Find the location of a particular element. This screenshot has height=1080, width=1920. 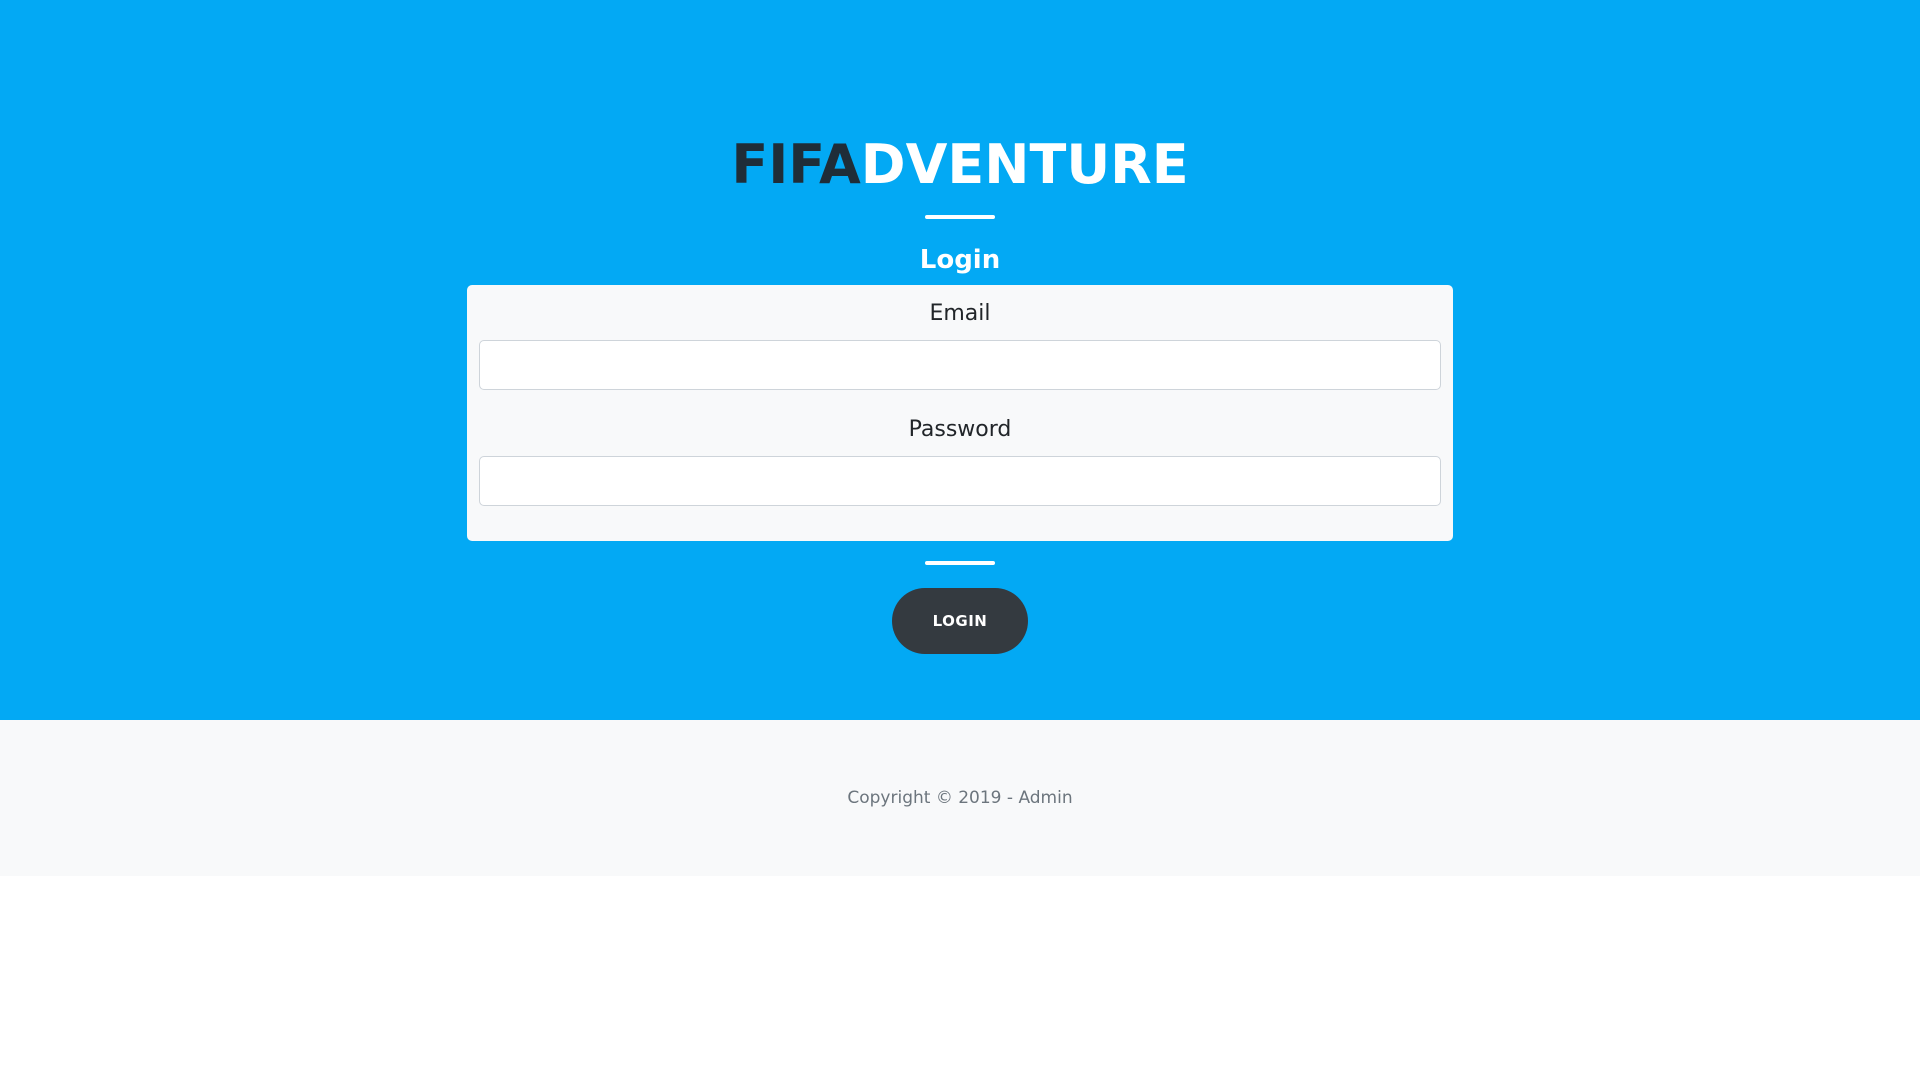

email-field is located at coordinates (960, 365).